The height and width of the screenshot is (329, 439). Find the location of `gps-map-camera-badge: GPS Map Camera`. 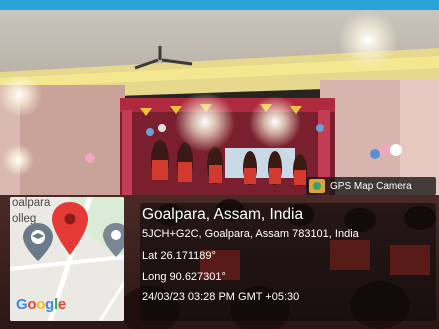

gps-map-camera-badge: GPS Map Camera is located at coordinates (371, 186).